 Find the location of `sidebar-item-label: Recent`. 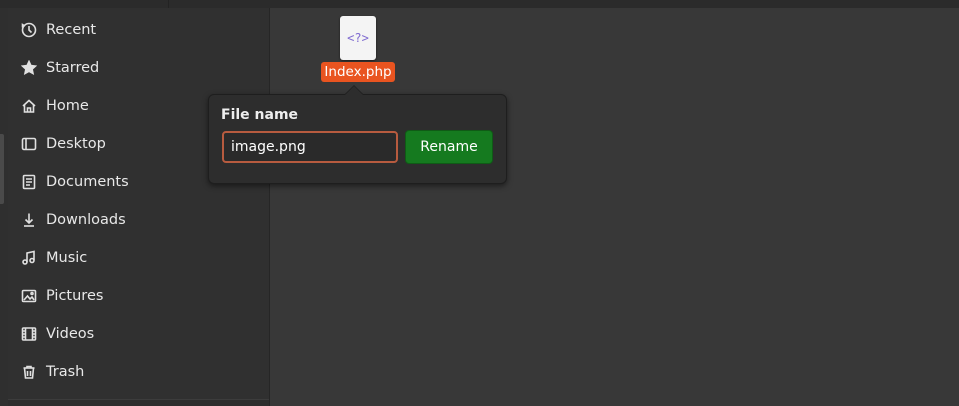

sidebar-item-label: Recent is located at coordinates (71, 30).